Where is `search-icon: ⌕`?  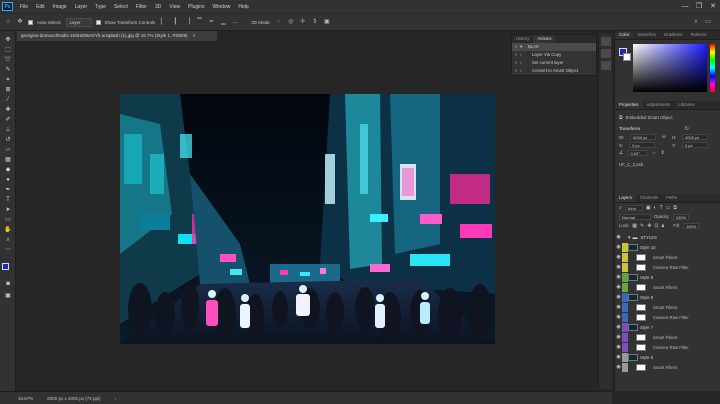 search-icon: ⌕ is located at coordinates (696, 22).